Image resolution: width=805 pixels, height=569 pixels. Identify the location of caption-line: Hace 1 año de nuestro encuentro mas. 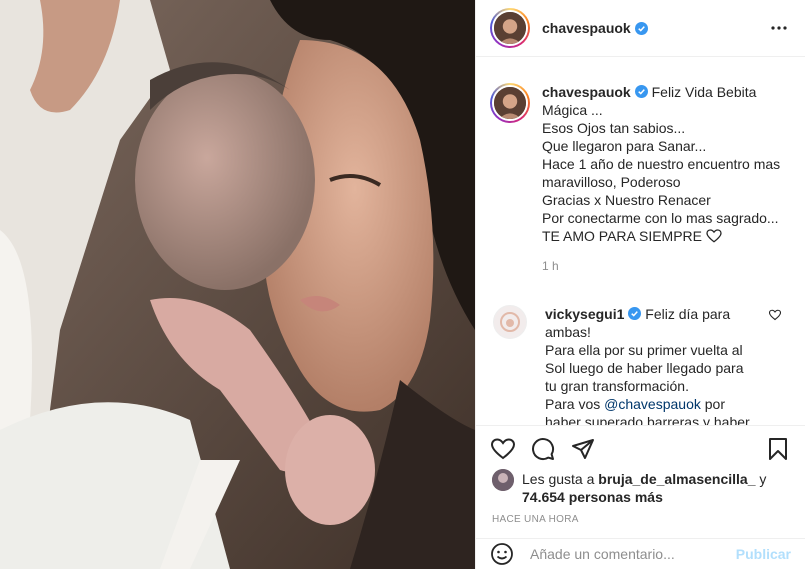
(661, 164).